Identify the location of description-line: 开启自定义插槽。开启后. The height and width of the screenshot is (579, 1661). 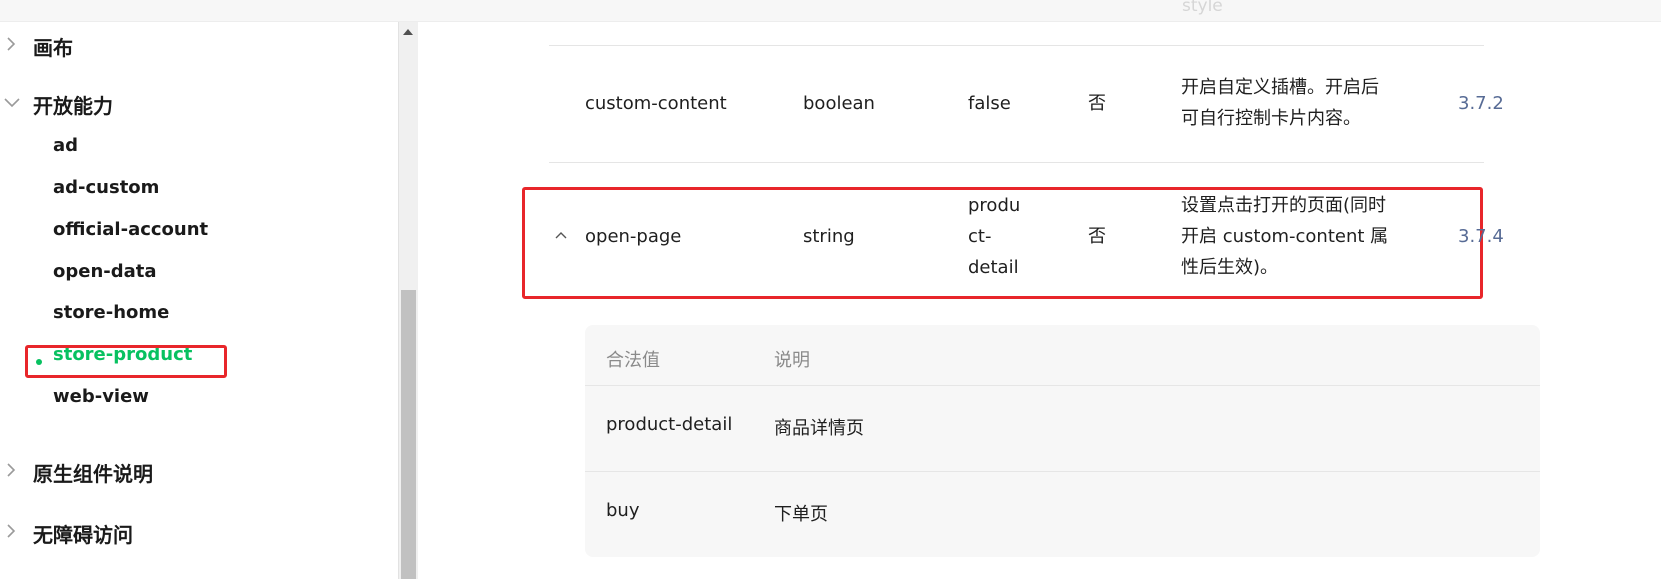
(1280, 87).